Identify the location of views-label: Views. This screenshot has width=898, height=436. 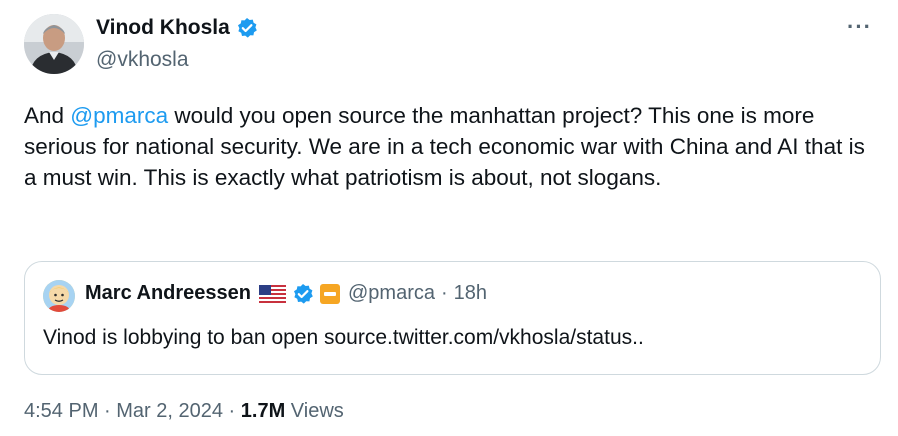
(314, 411).